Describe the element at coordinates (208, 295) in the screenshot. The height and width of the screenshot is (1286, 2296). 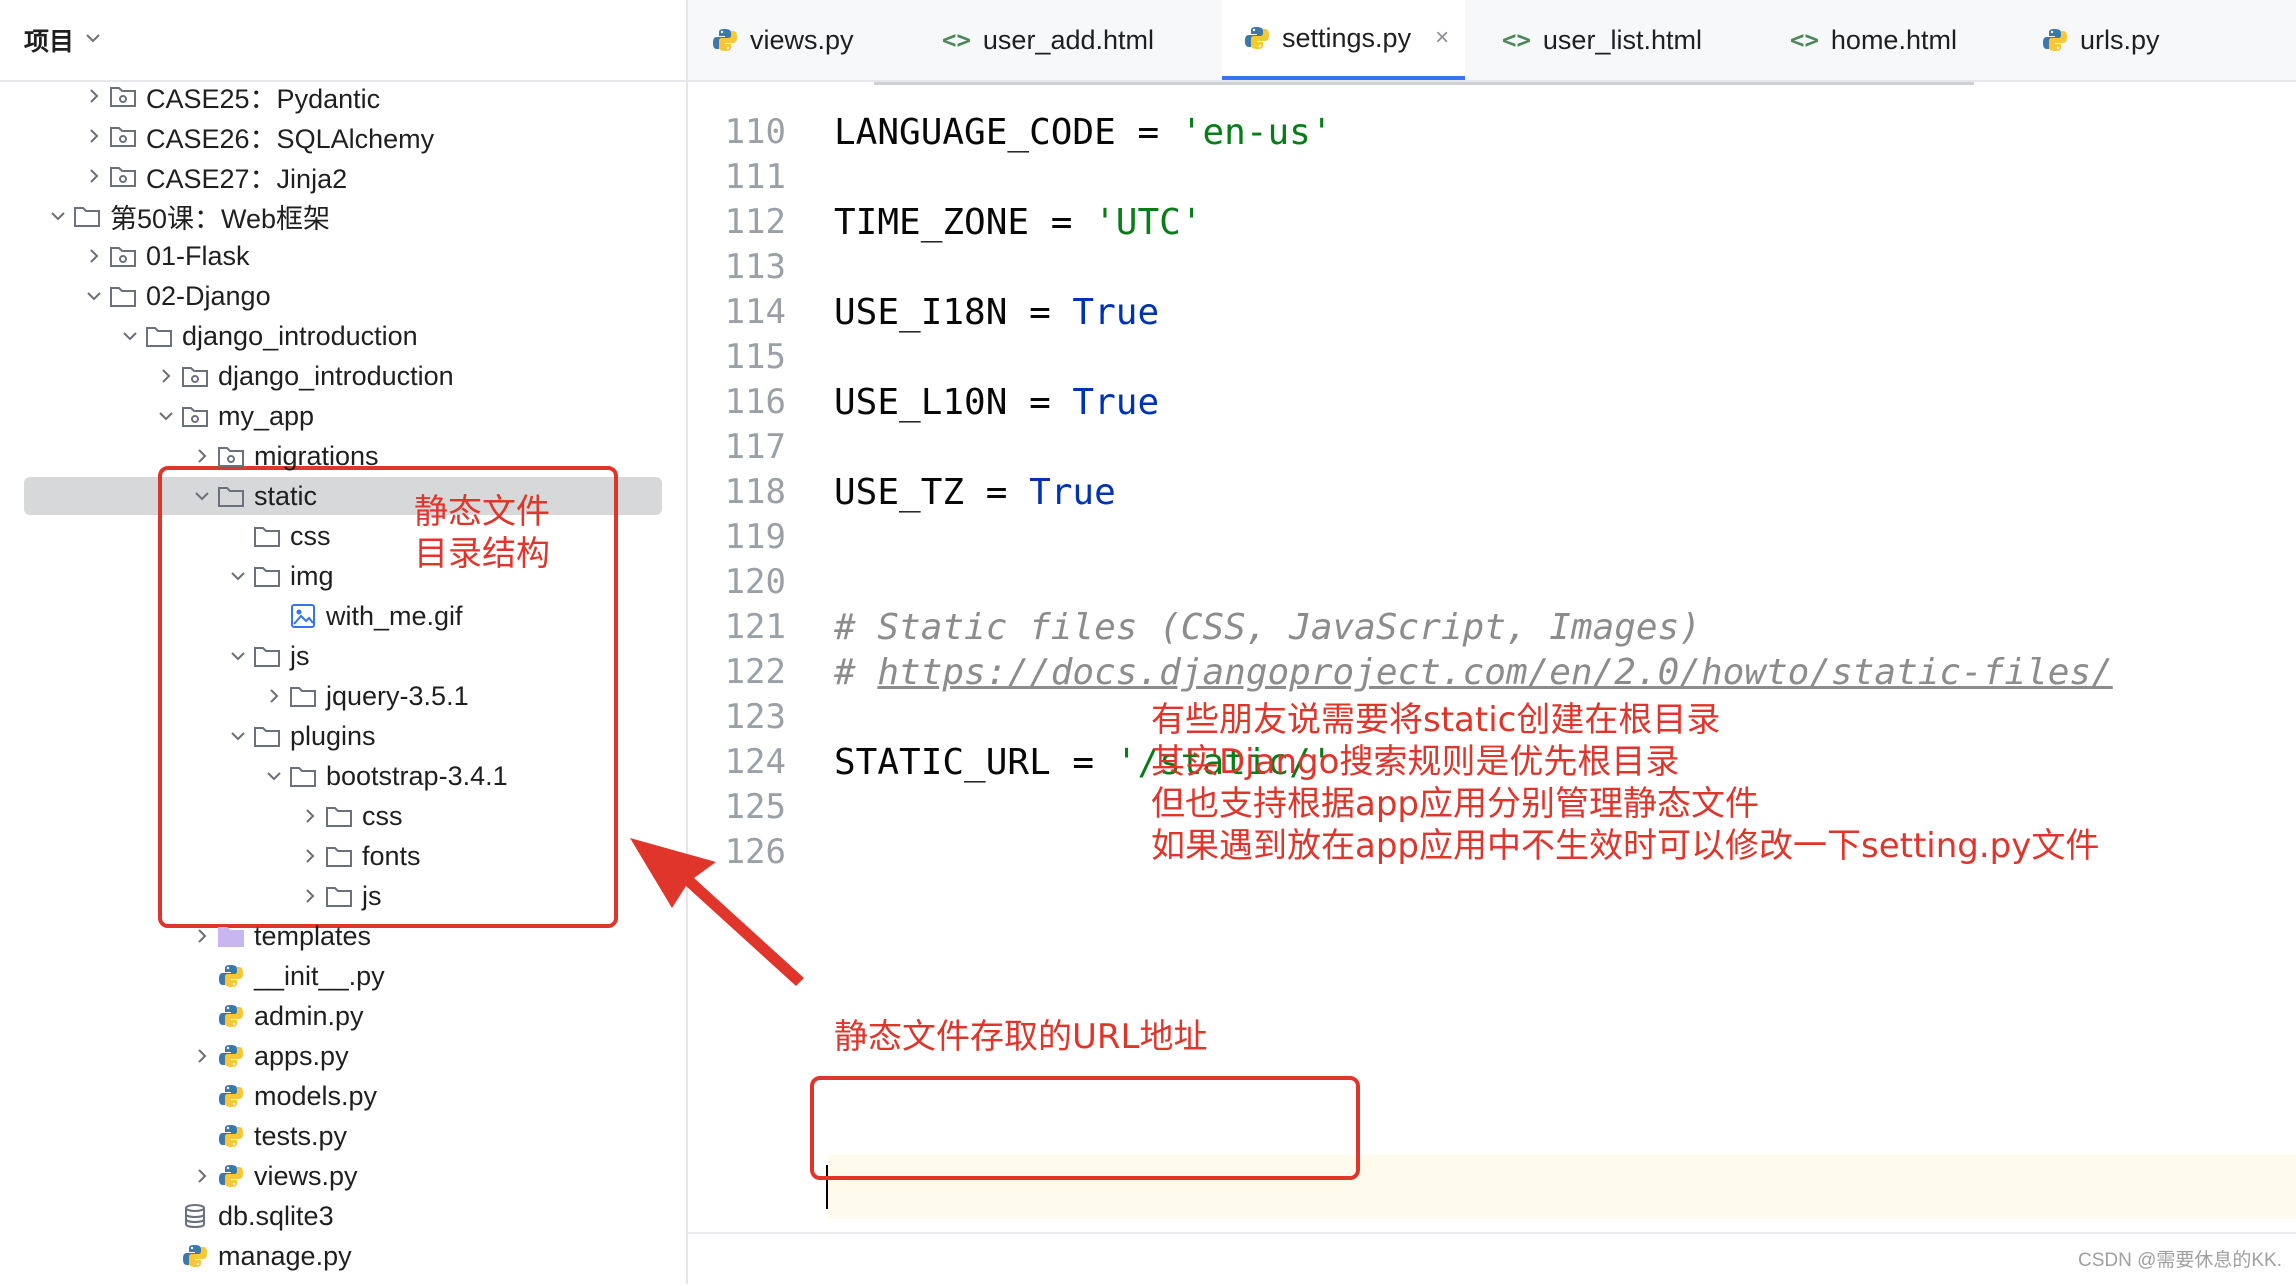
I see `tree-item-label: 02-Django` at that location.